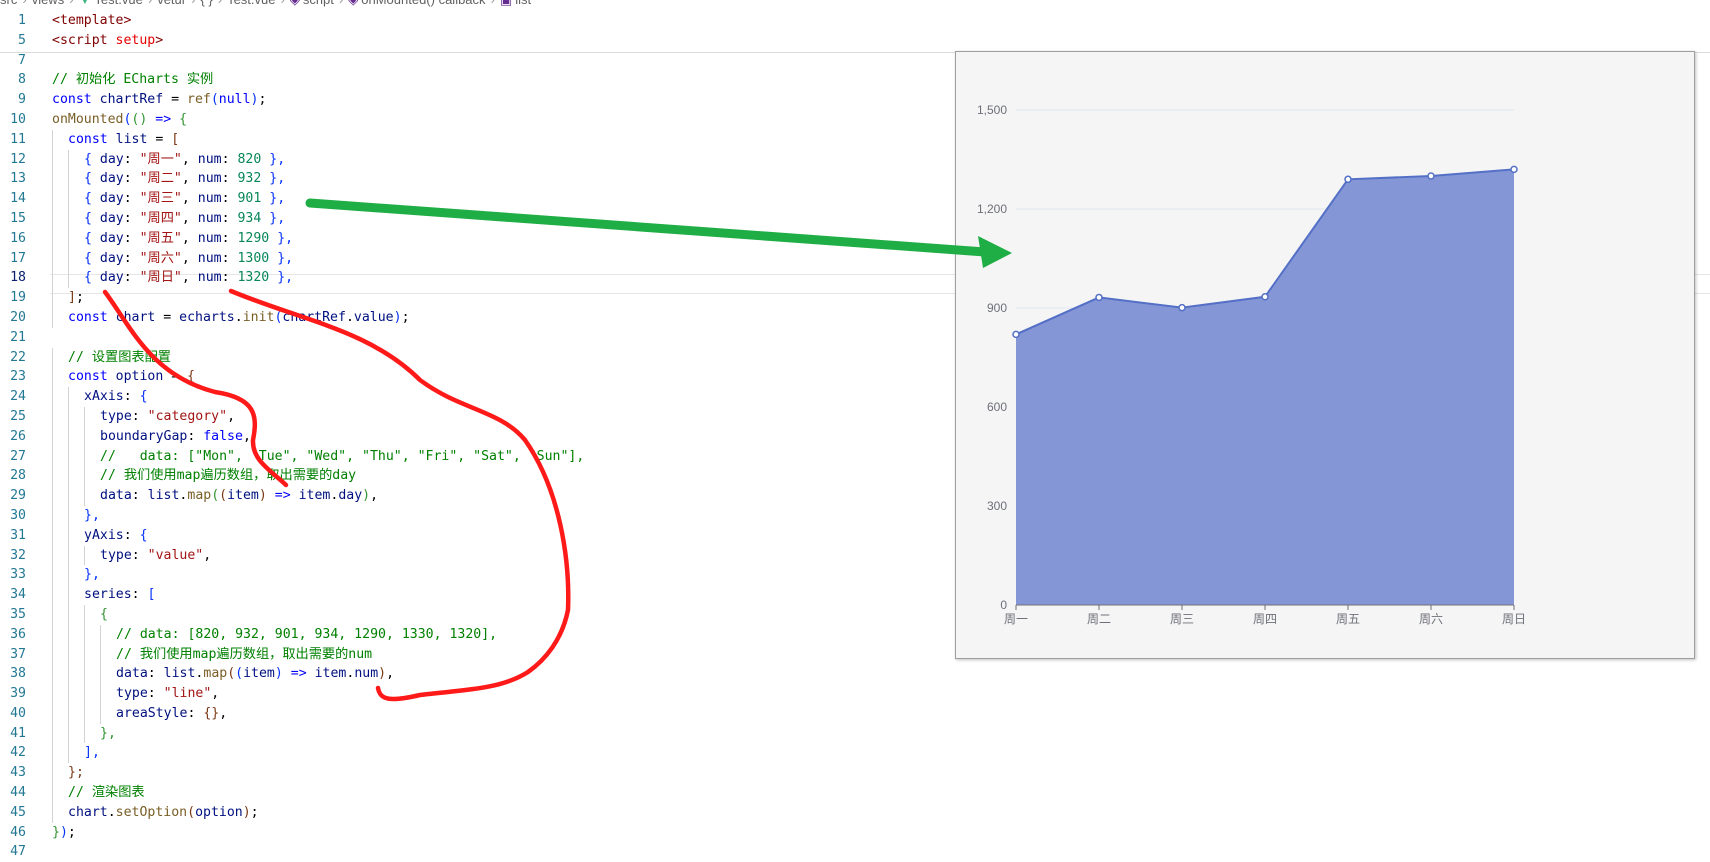  What do you see at coordinates (18, 812) in the screenshot?
I see `line-number: 45` at bounding box center [18, 812].